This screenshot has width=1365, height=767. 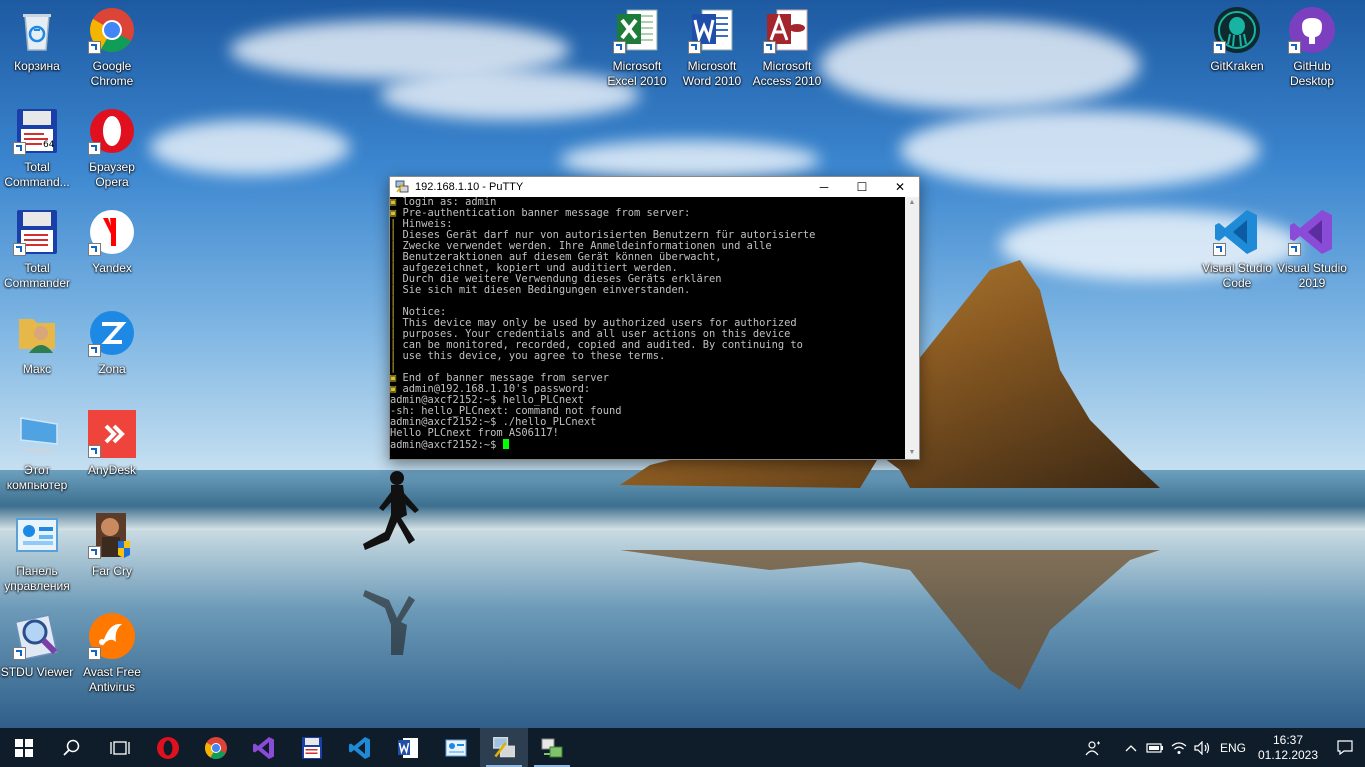 I want to click on desktop-icon-total-commander: Total Commander, so click(x=37, y=249).